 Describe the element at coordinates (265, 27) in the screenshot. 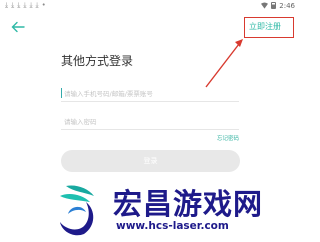

I see `register-link: 立即注册` at that location.